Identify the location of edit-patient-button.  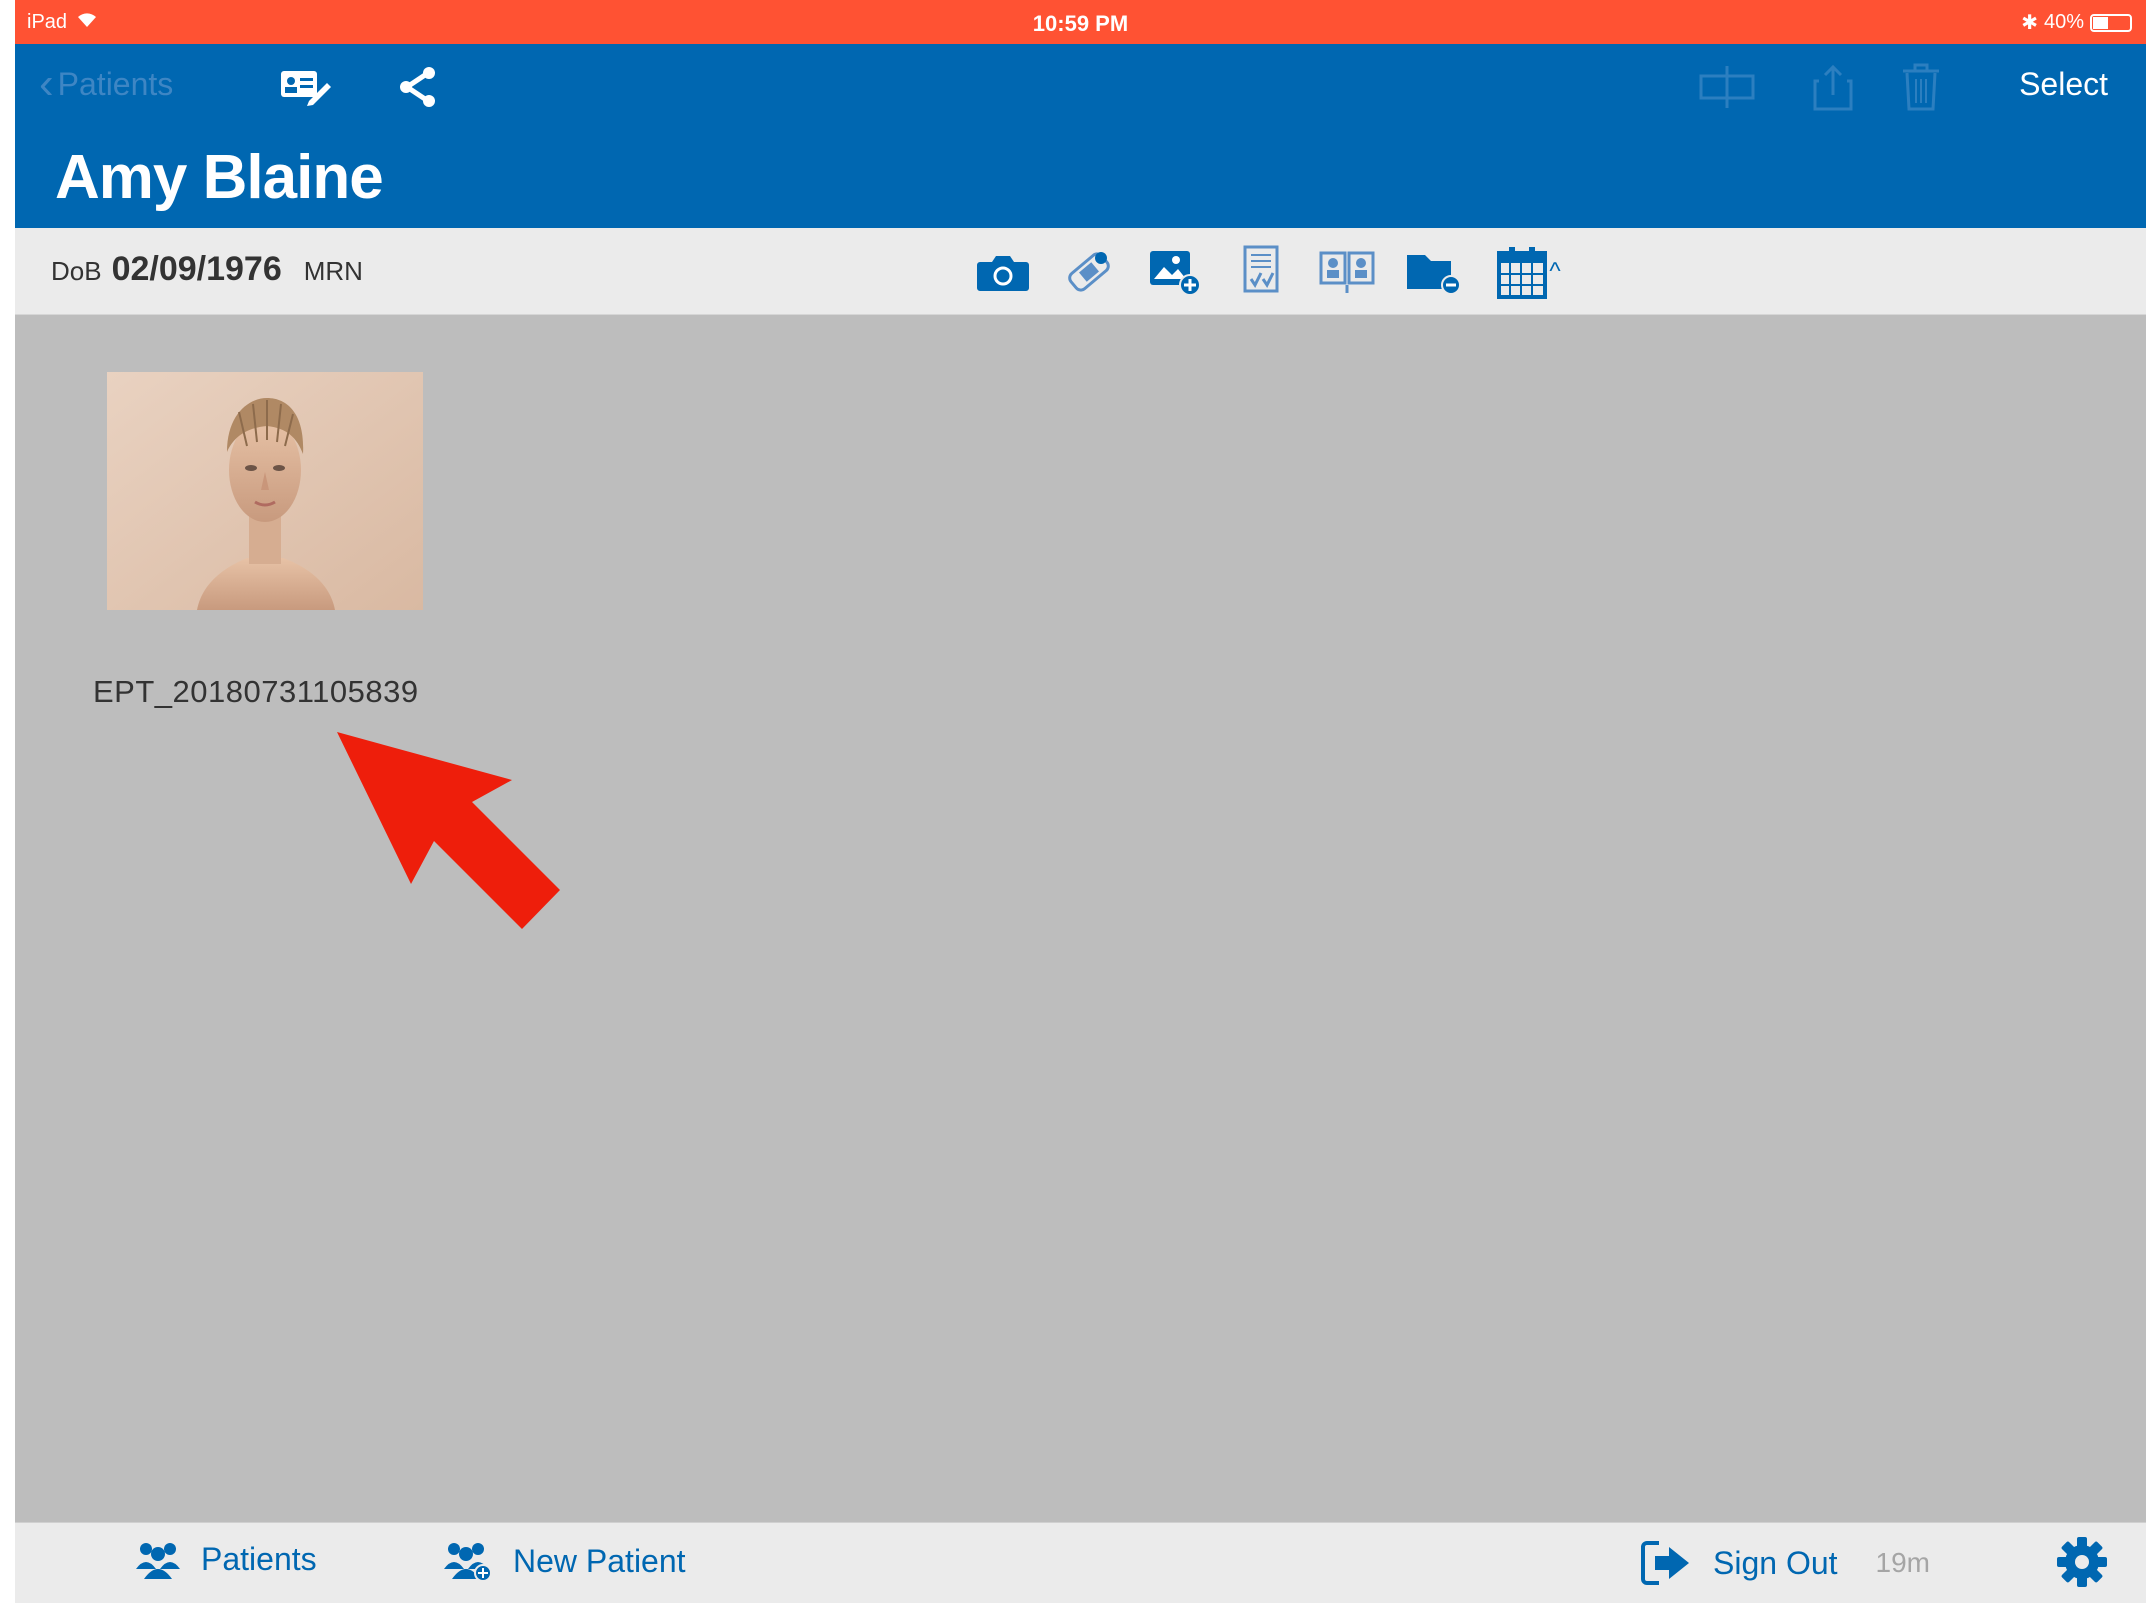
(305, 87).